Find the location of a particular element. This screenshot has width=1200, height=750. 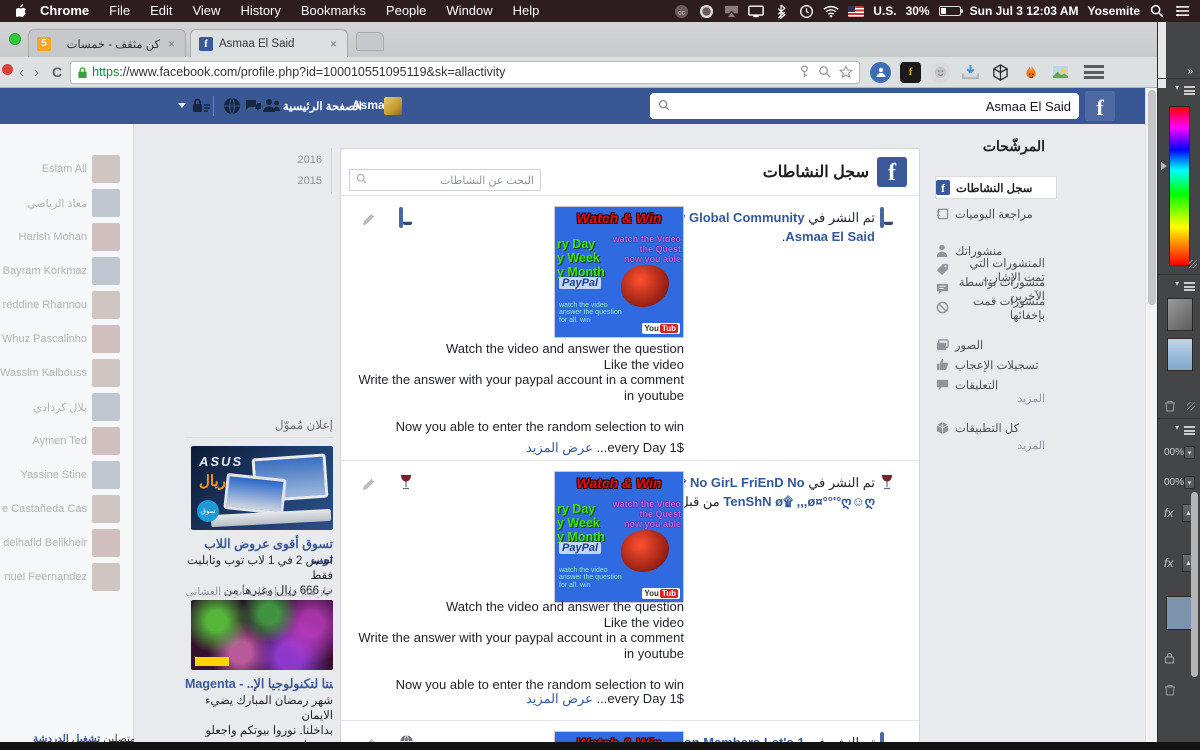

menu-window: Window is located at coordinates (469, 11).